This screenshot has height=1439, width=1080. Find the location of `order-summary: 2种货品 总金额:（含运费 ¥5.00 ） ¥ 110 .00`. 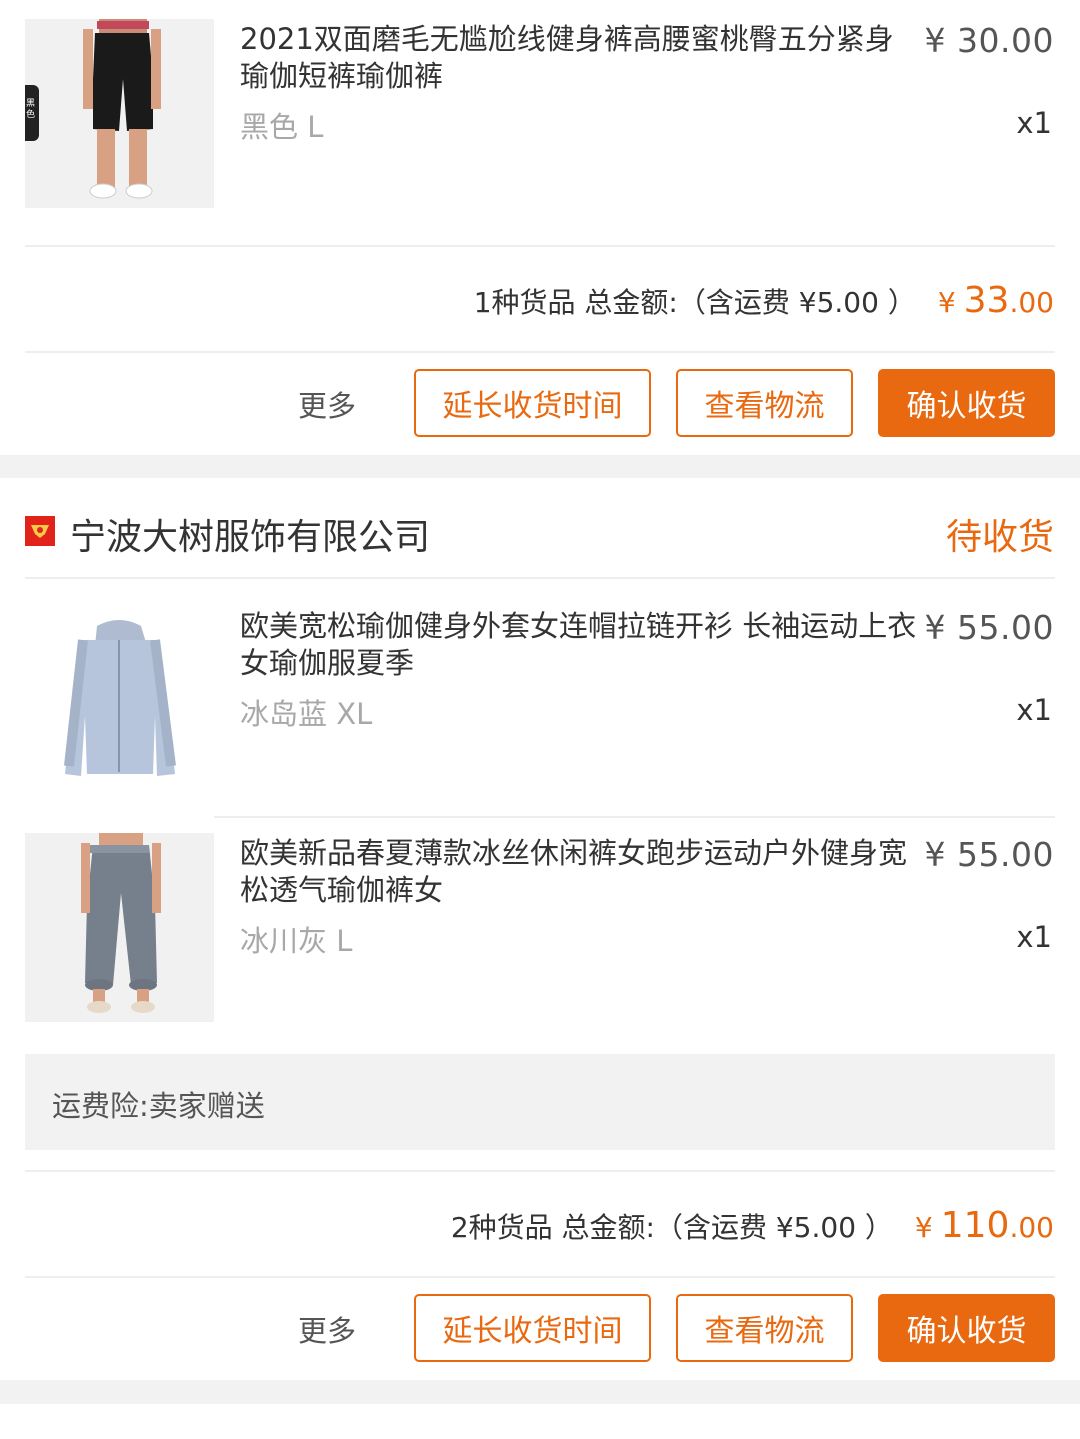

order-summary: 2种货品 总金额:（含运费 ¥5.00 ） ¥ 110 .00 is located at coordinates (752, 1225).